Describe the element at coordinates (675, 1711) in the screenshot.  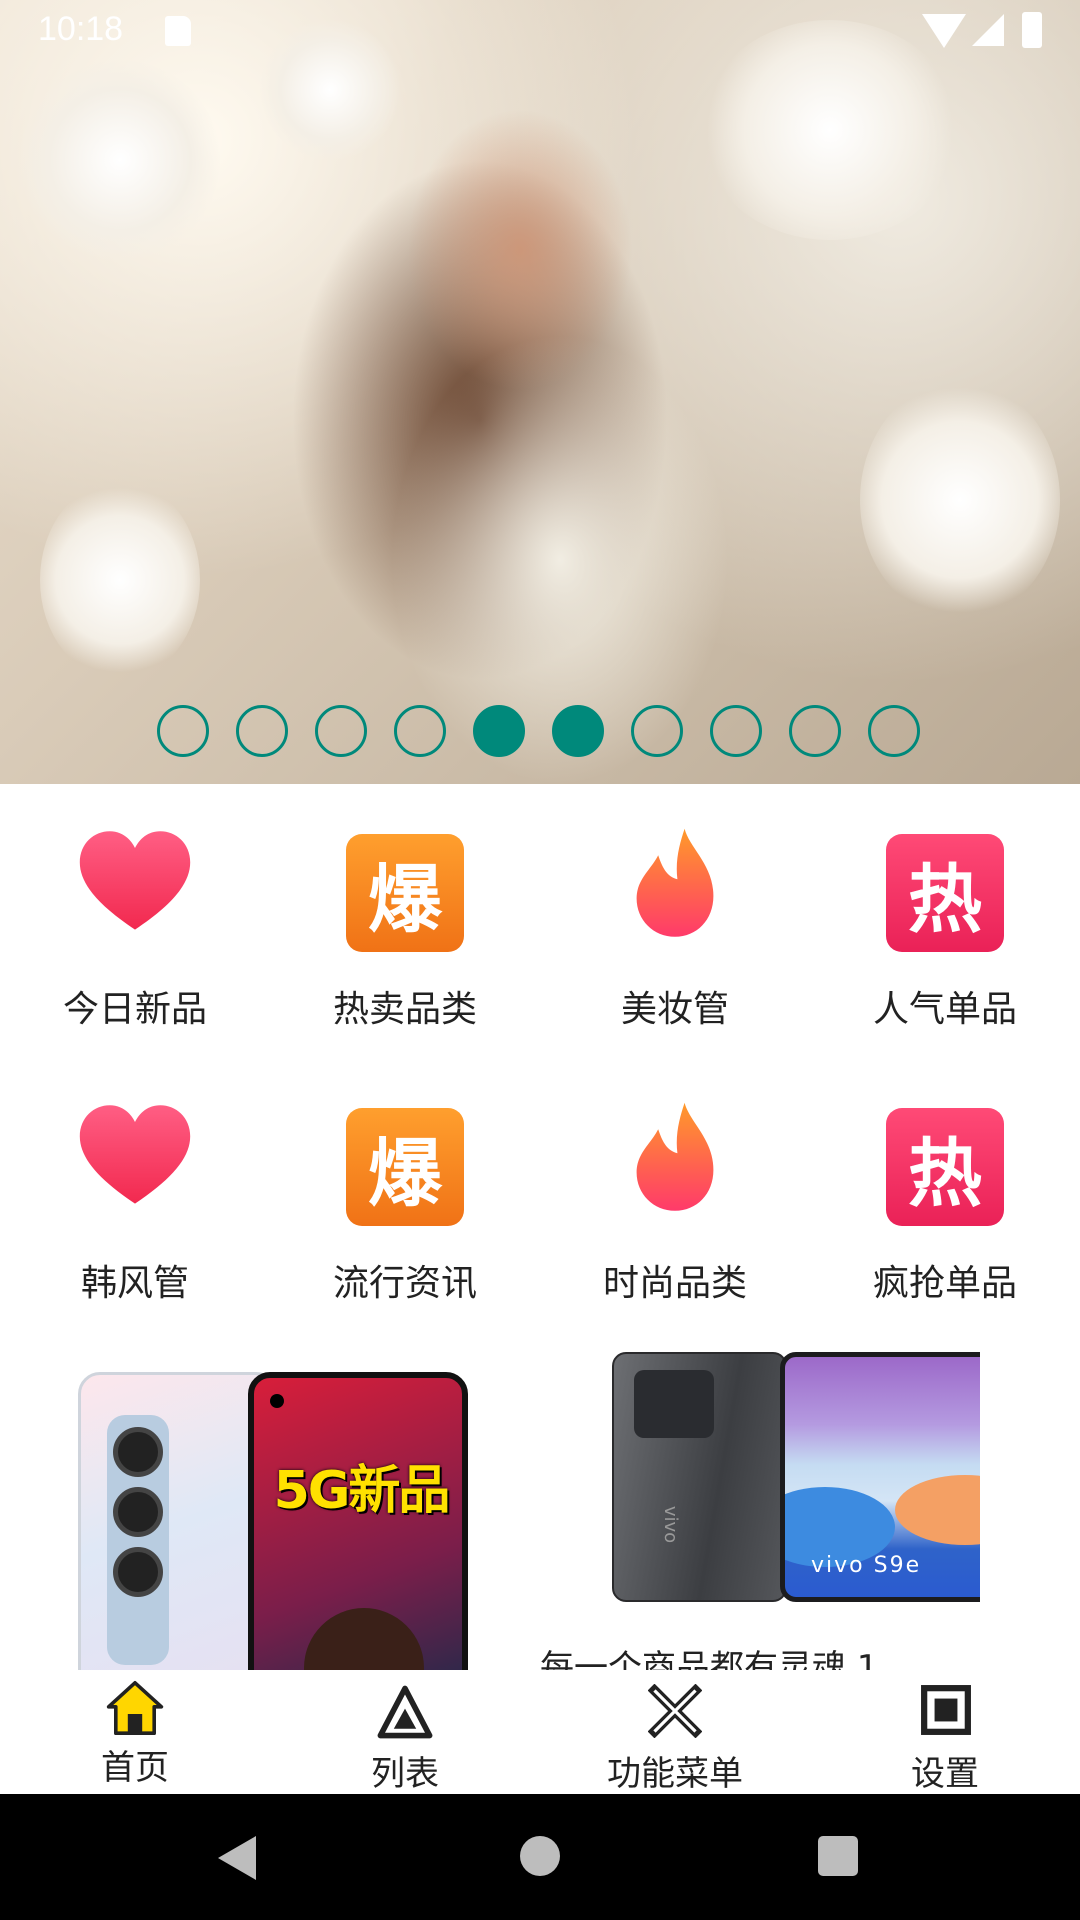
I see `x-box-icon` at that location.